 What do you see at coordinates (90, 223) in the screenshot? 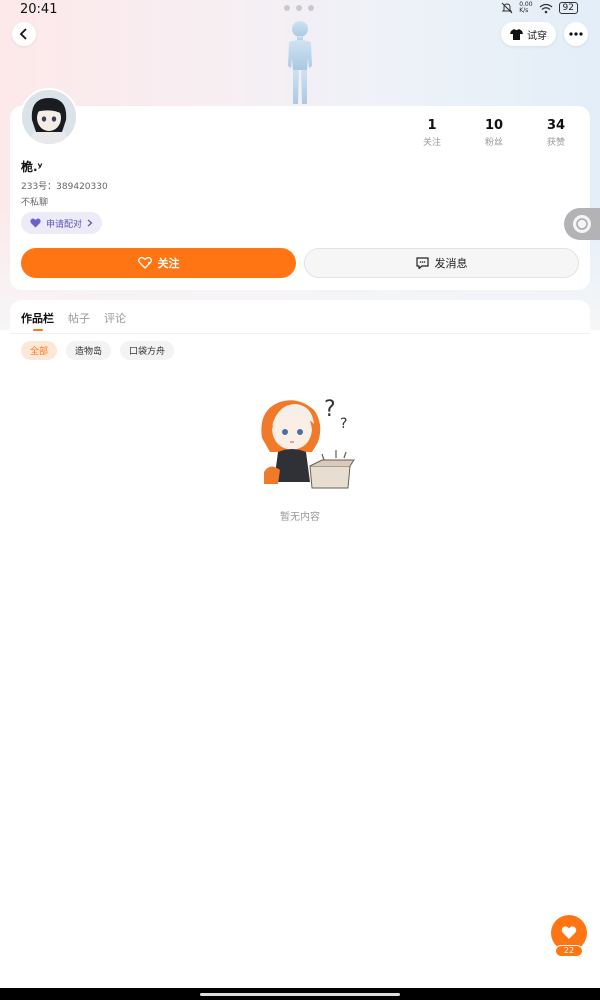
I see `chevron-right-icon` at bounding box center [90, 223].